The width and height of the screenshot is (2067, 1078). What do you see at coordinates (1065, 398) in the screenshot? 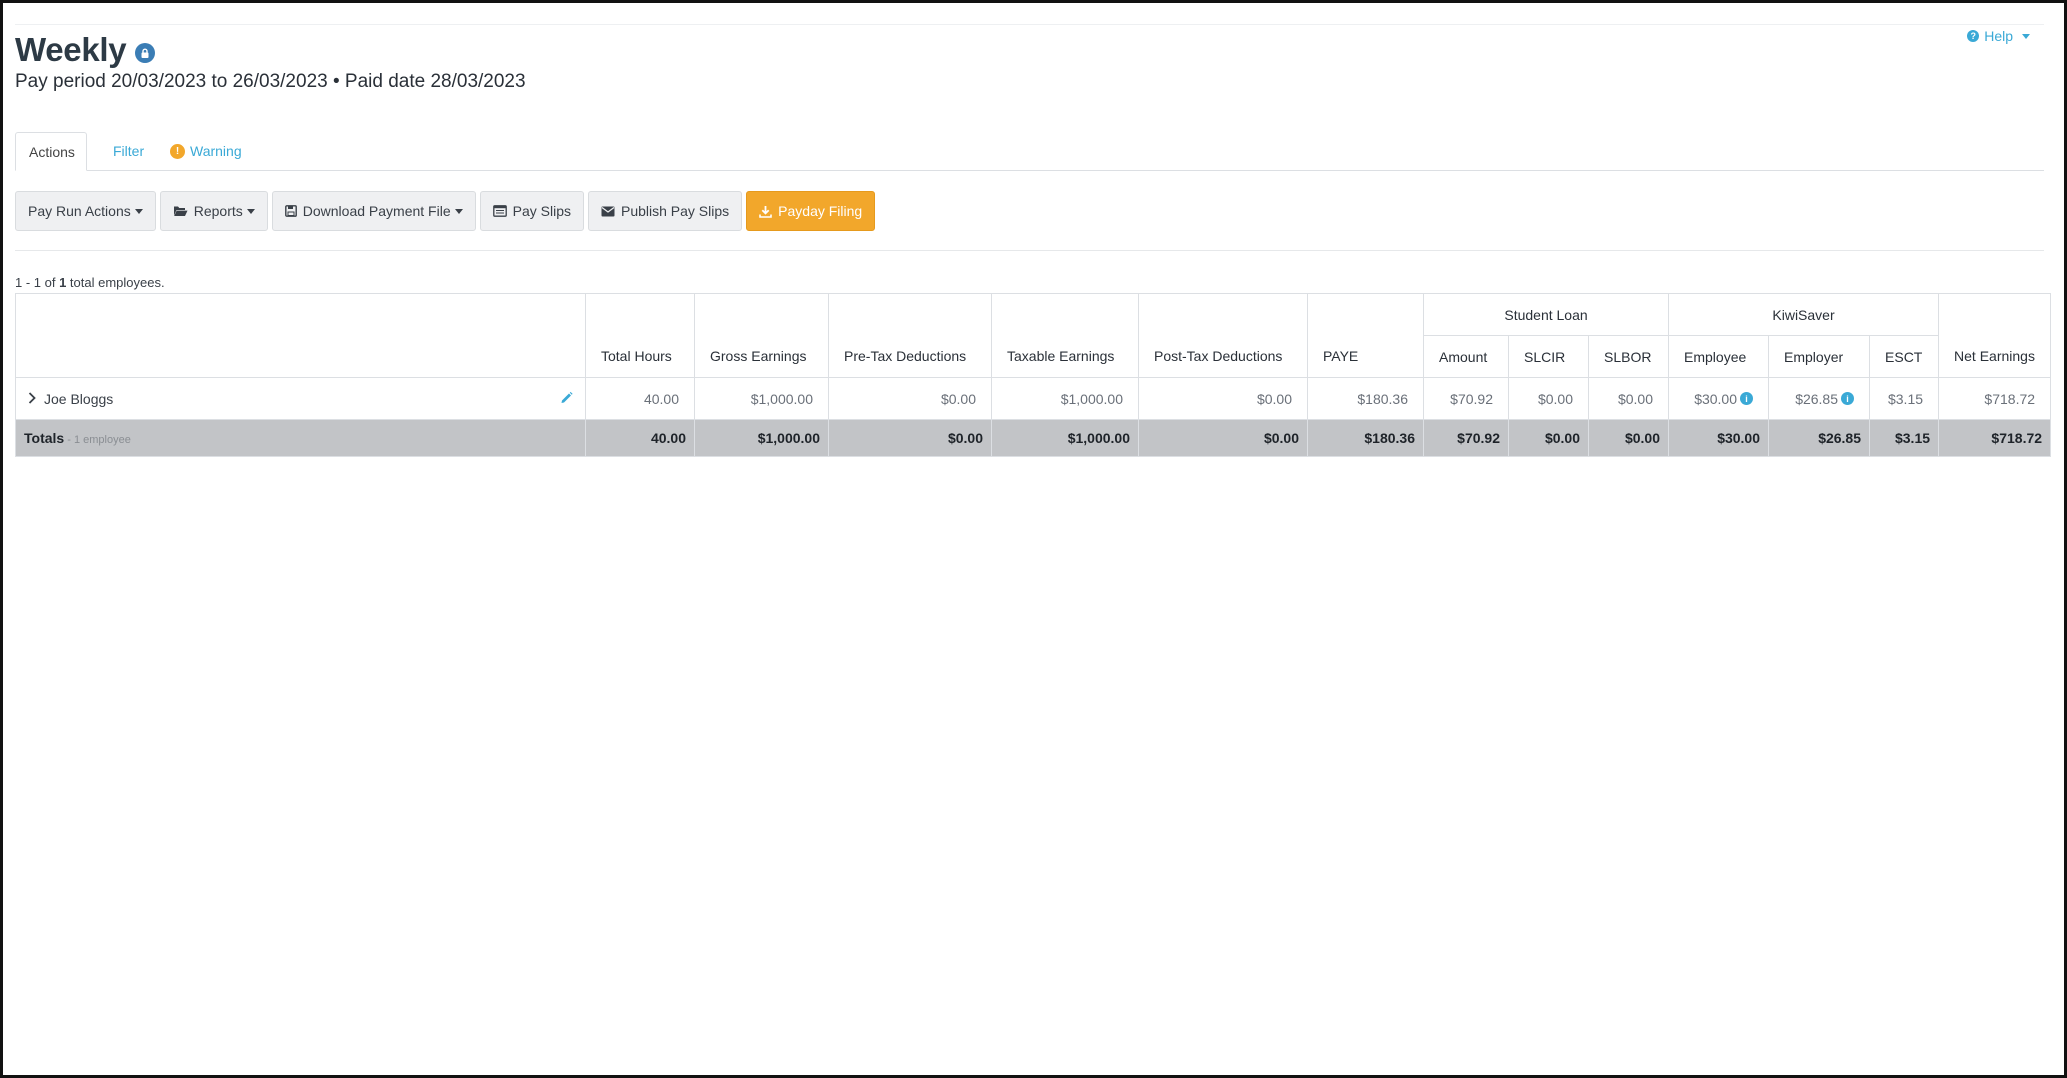
I see `cell-taxable-earnings: $1,000.00` at bounding box center [1065, 398].